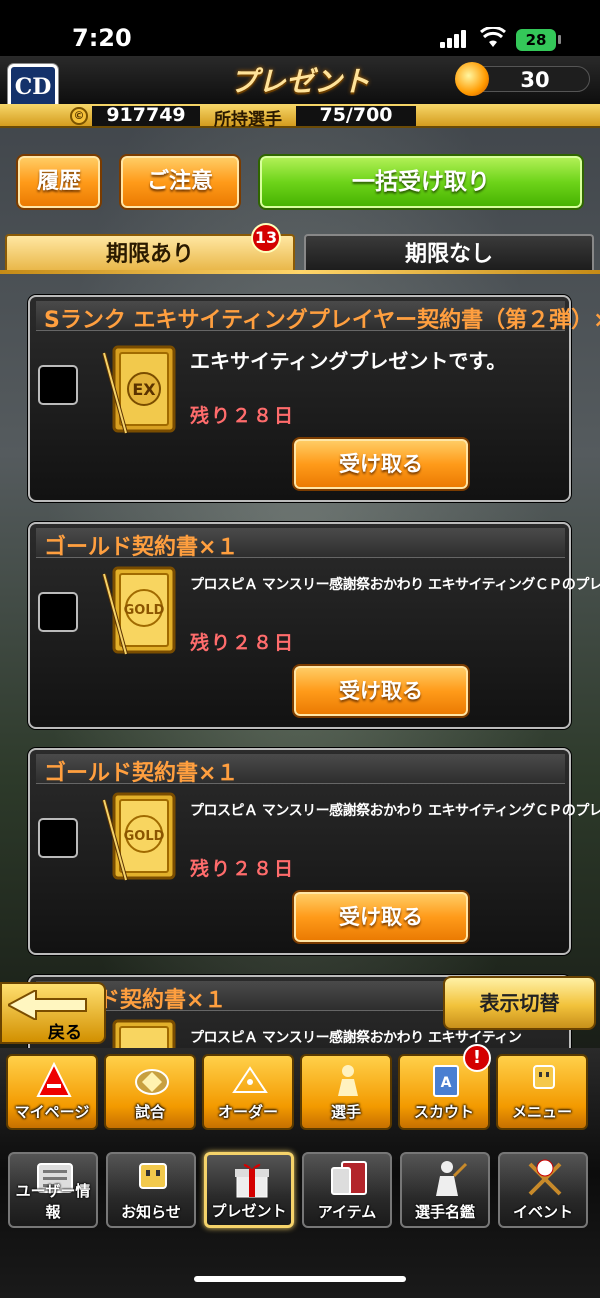 This screenshot has height=1298, width=600. What do you see at coordinates (300, 272) in the screenshot?
I see `tab-underline` at bounding box center [300, 272].